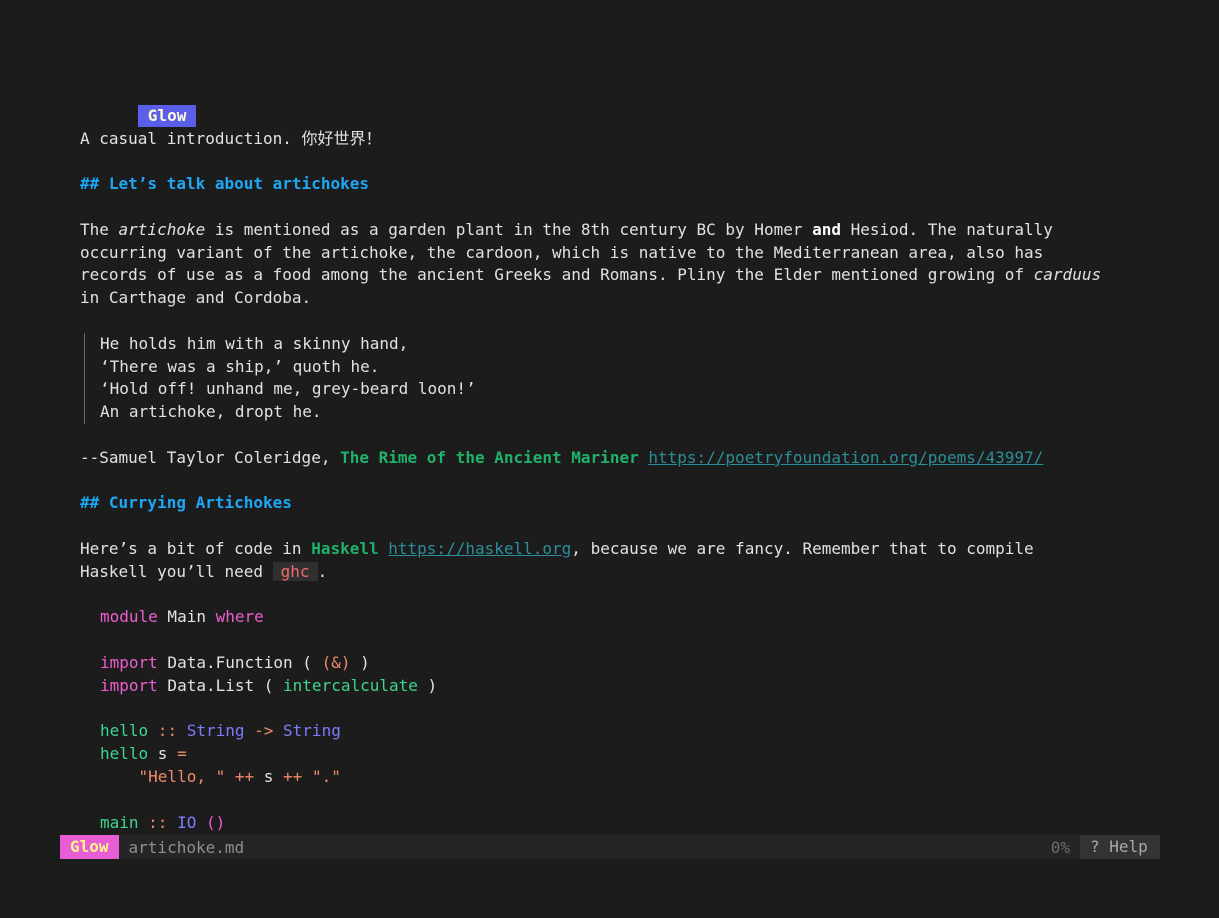 This screenshot has height=918, width=1219. I want to click on code-line: "Hello, " ++ s ++ ".", so click(239, 776).